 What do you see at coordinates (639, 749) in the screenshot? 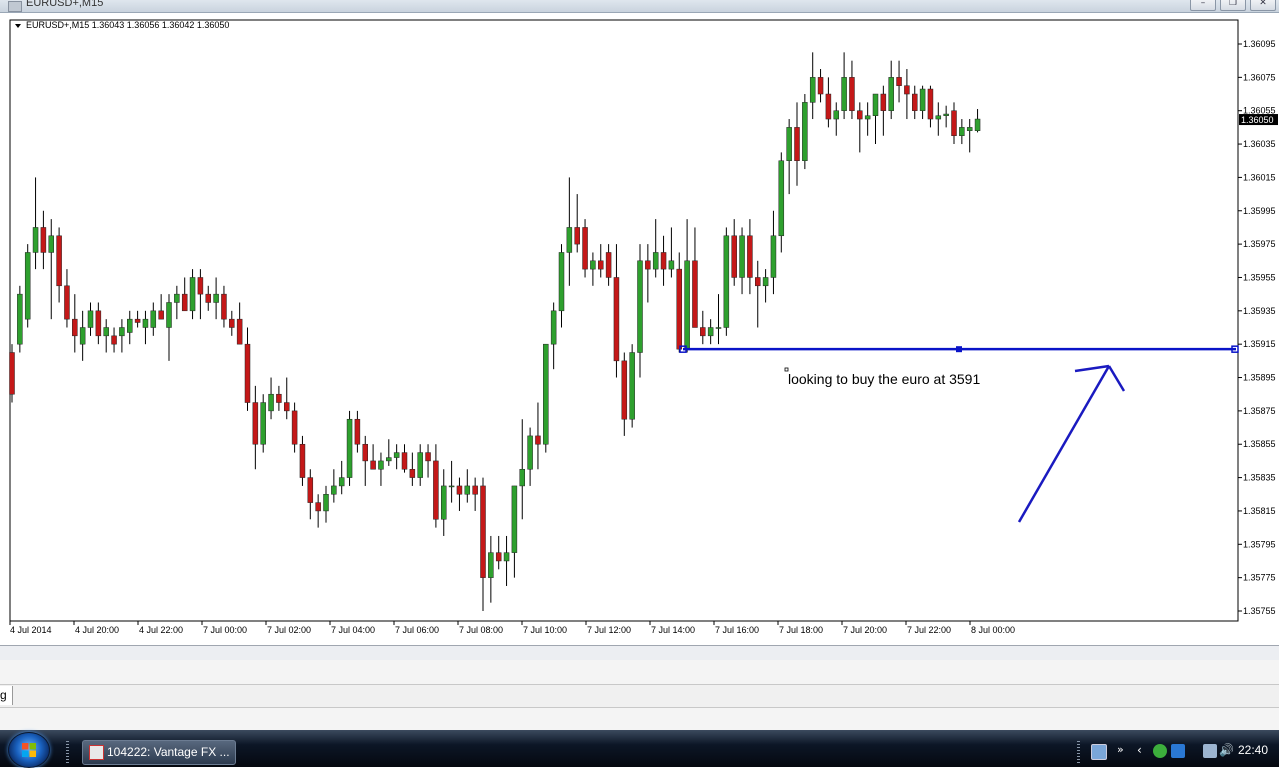
I see `taskbar: 104222: Vantage FX ... » ‹ 🔊 22:40` at bounding box center [639, 749].